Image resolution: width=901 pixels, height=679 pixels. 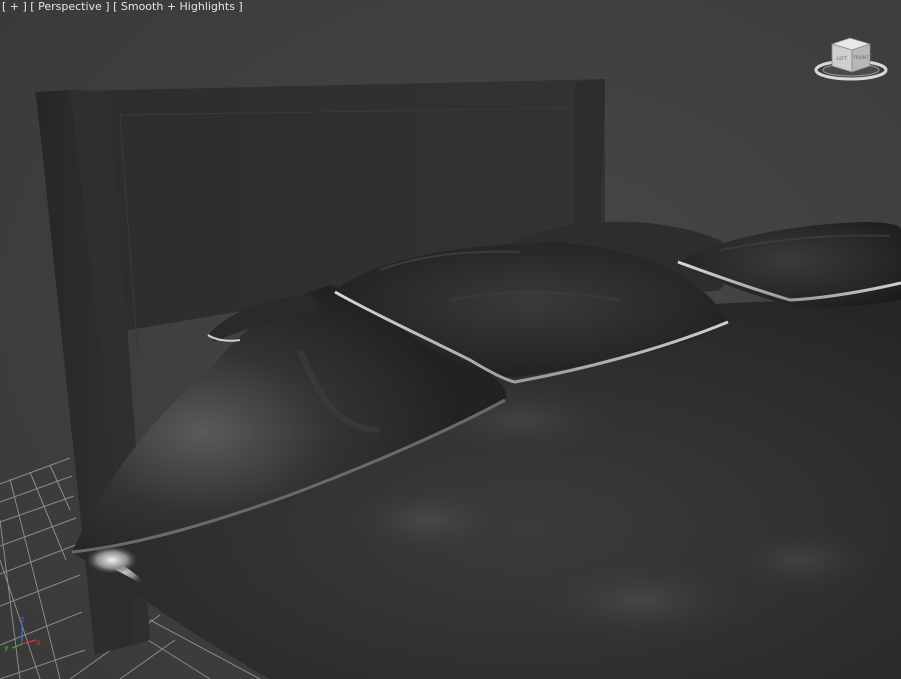 What do you see at coordinates (861, 58) in the screenshot?
I see `viewcube-front-face: FRONT` at bounding box center [861, 58].